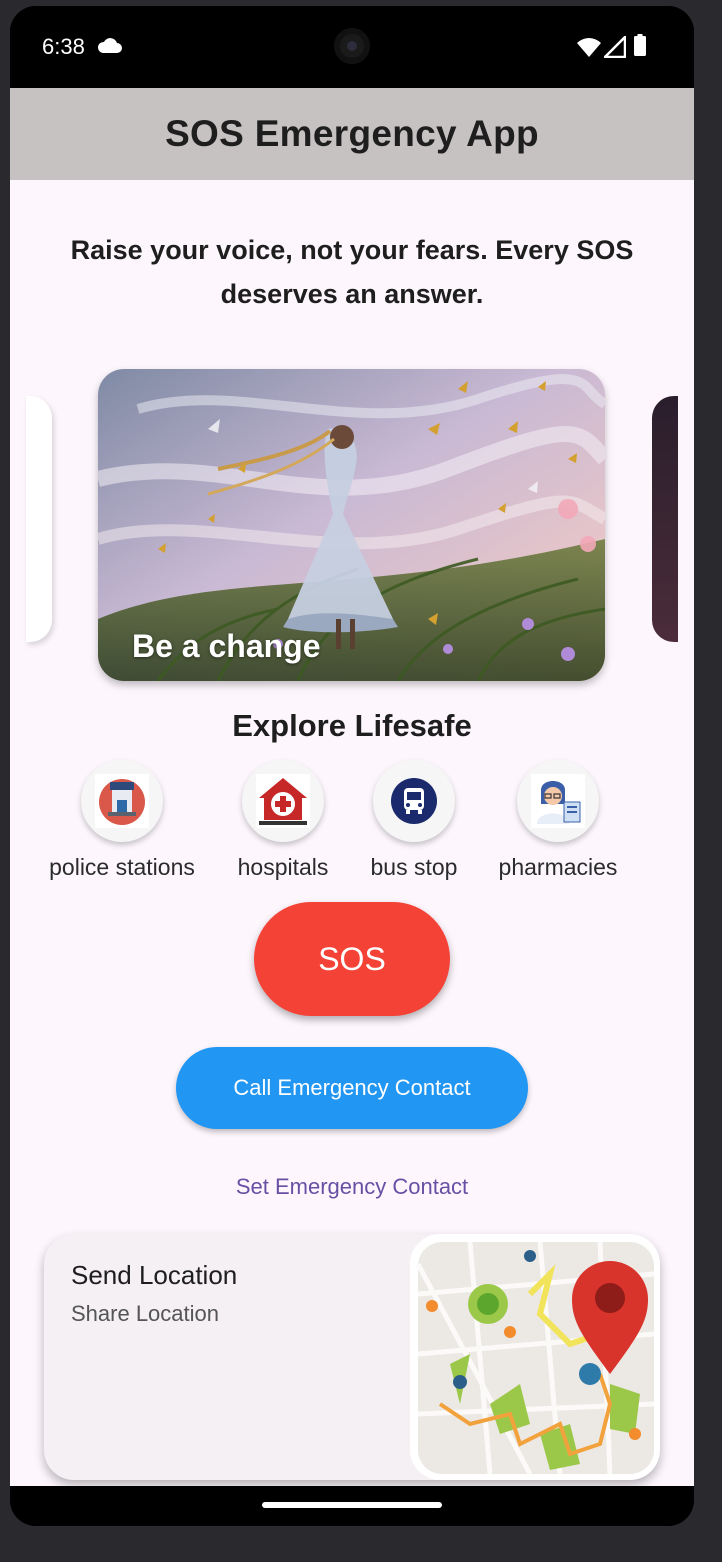 This screenshot has width=722, height=1562. What do you see at coordinates (665, 519) in the screenshot?
I see `carousel-next-card` at bounding box center [665, 519].